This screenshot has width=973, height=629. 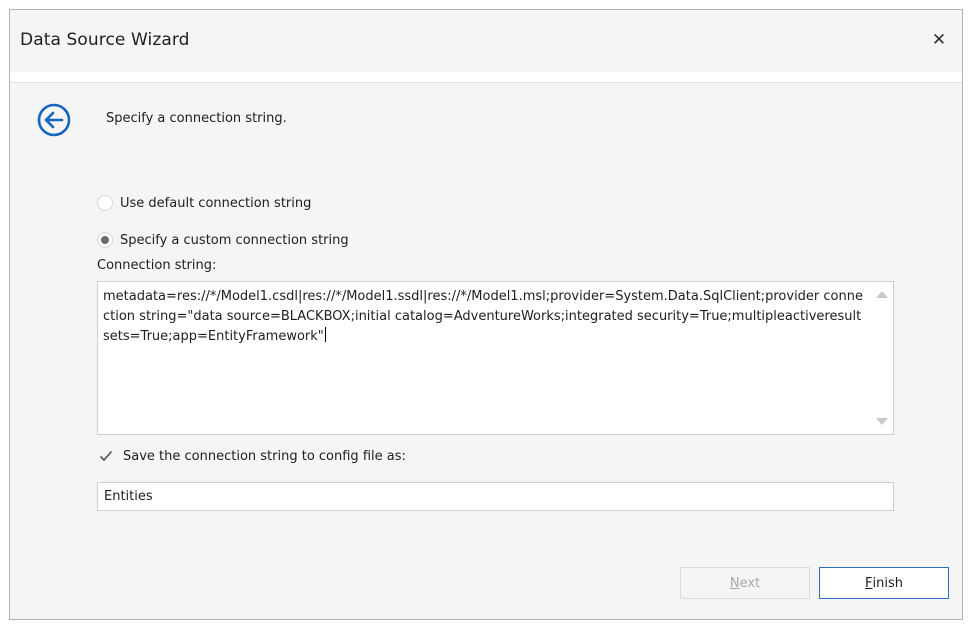 I want to click on back-button, so click(x=54, y=120).